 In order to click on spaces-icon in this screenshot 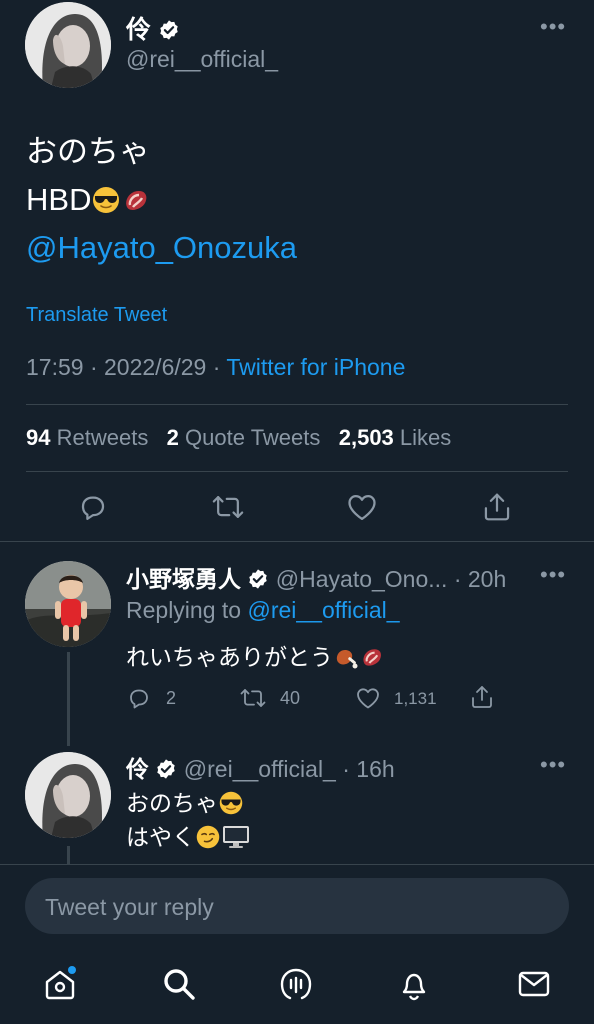, I will do `click(296, 984)`.